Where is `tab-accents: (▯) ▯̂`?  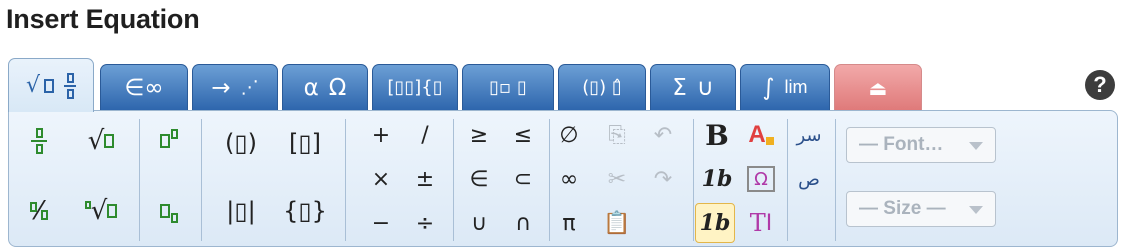
tab-accents: (▯) ▯̂ is located at coordinates (602, 87).